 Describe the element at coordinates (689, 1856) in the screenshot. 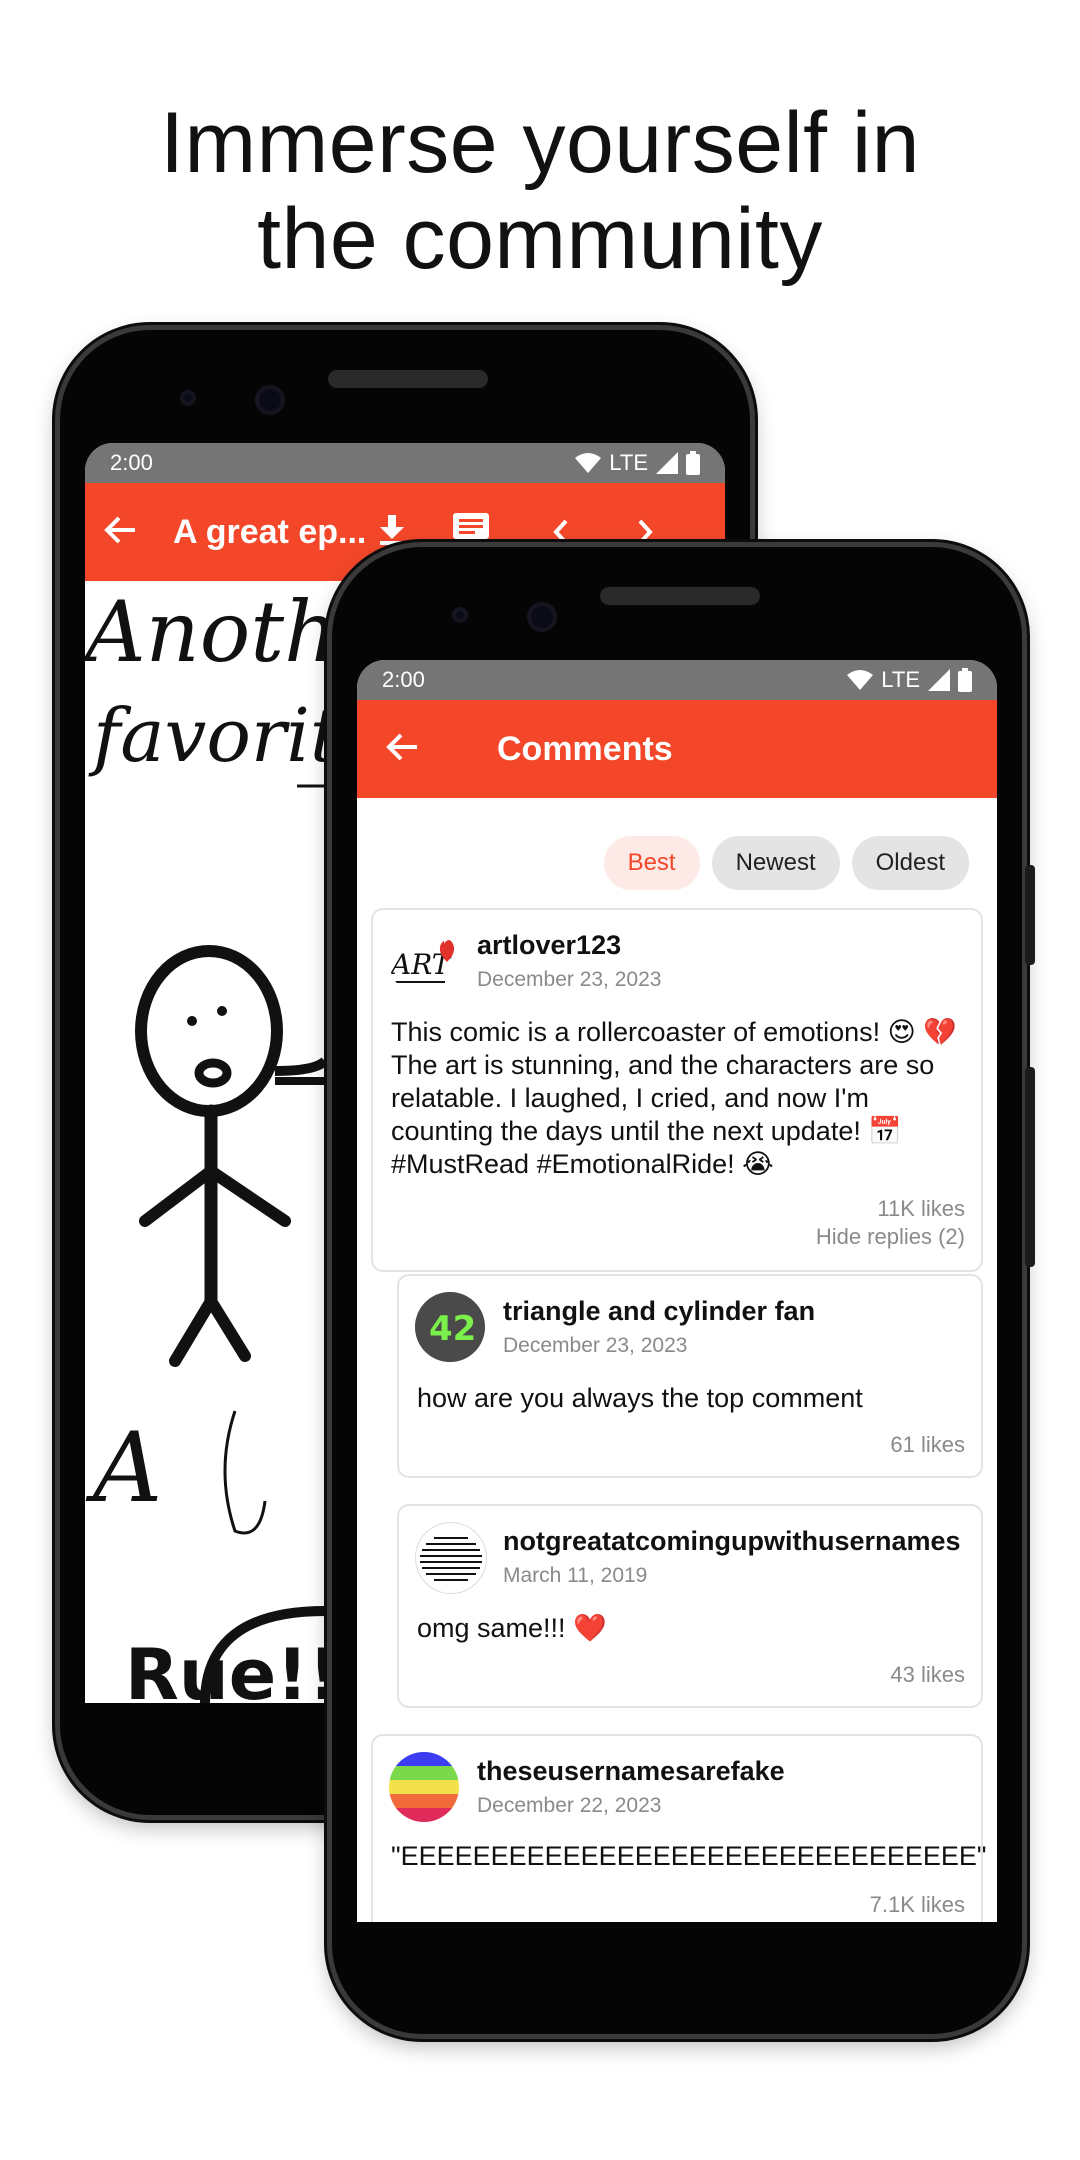

I see `comment-text: "EEEEEEEEEEEEEEEEEEEEEEEEEEEEEEEE"` at that location.